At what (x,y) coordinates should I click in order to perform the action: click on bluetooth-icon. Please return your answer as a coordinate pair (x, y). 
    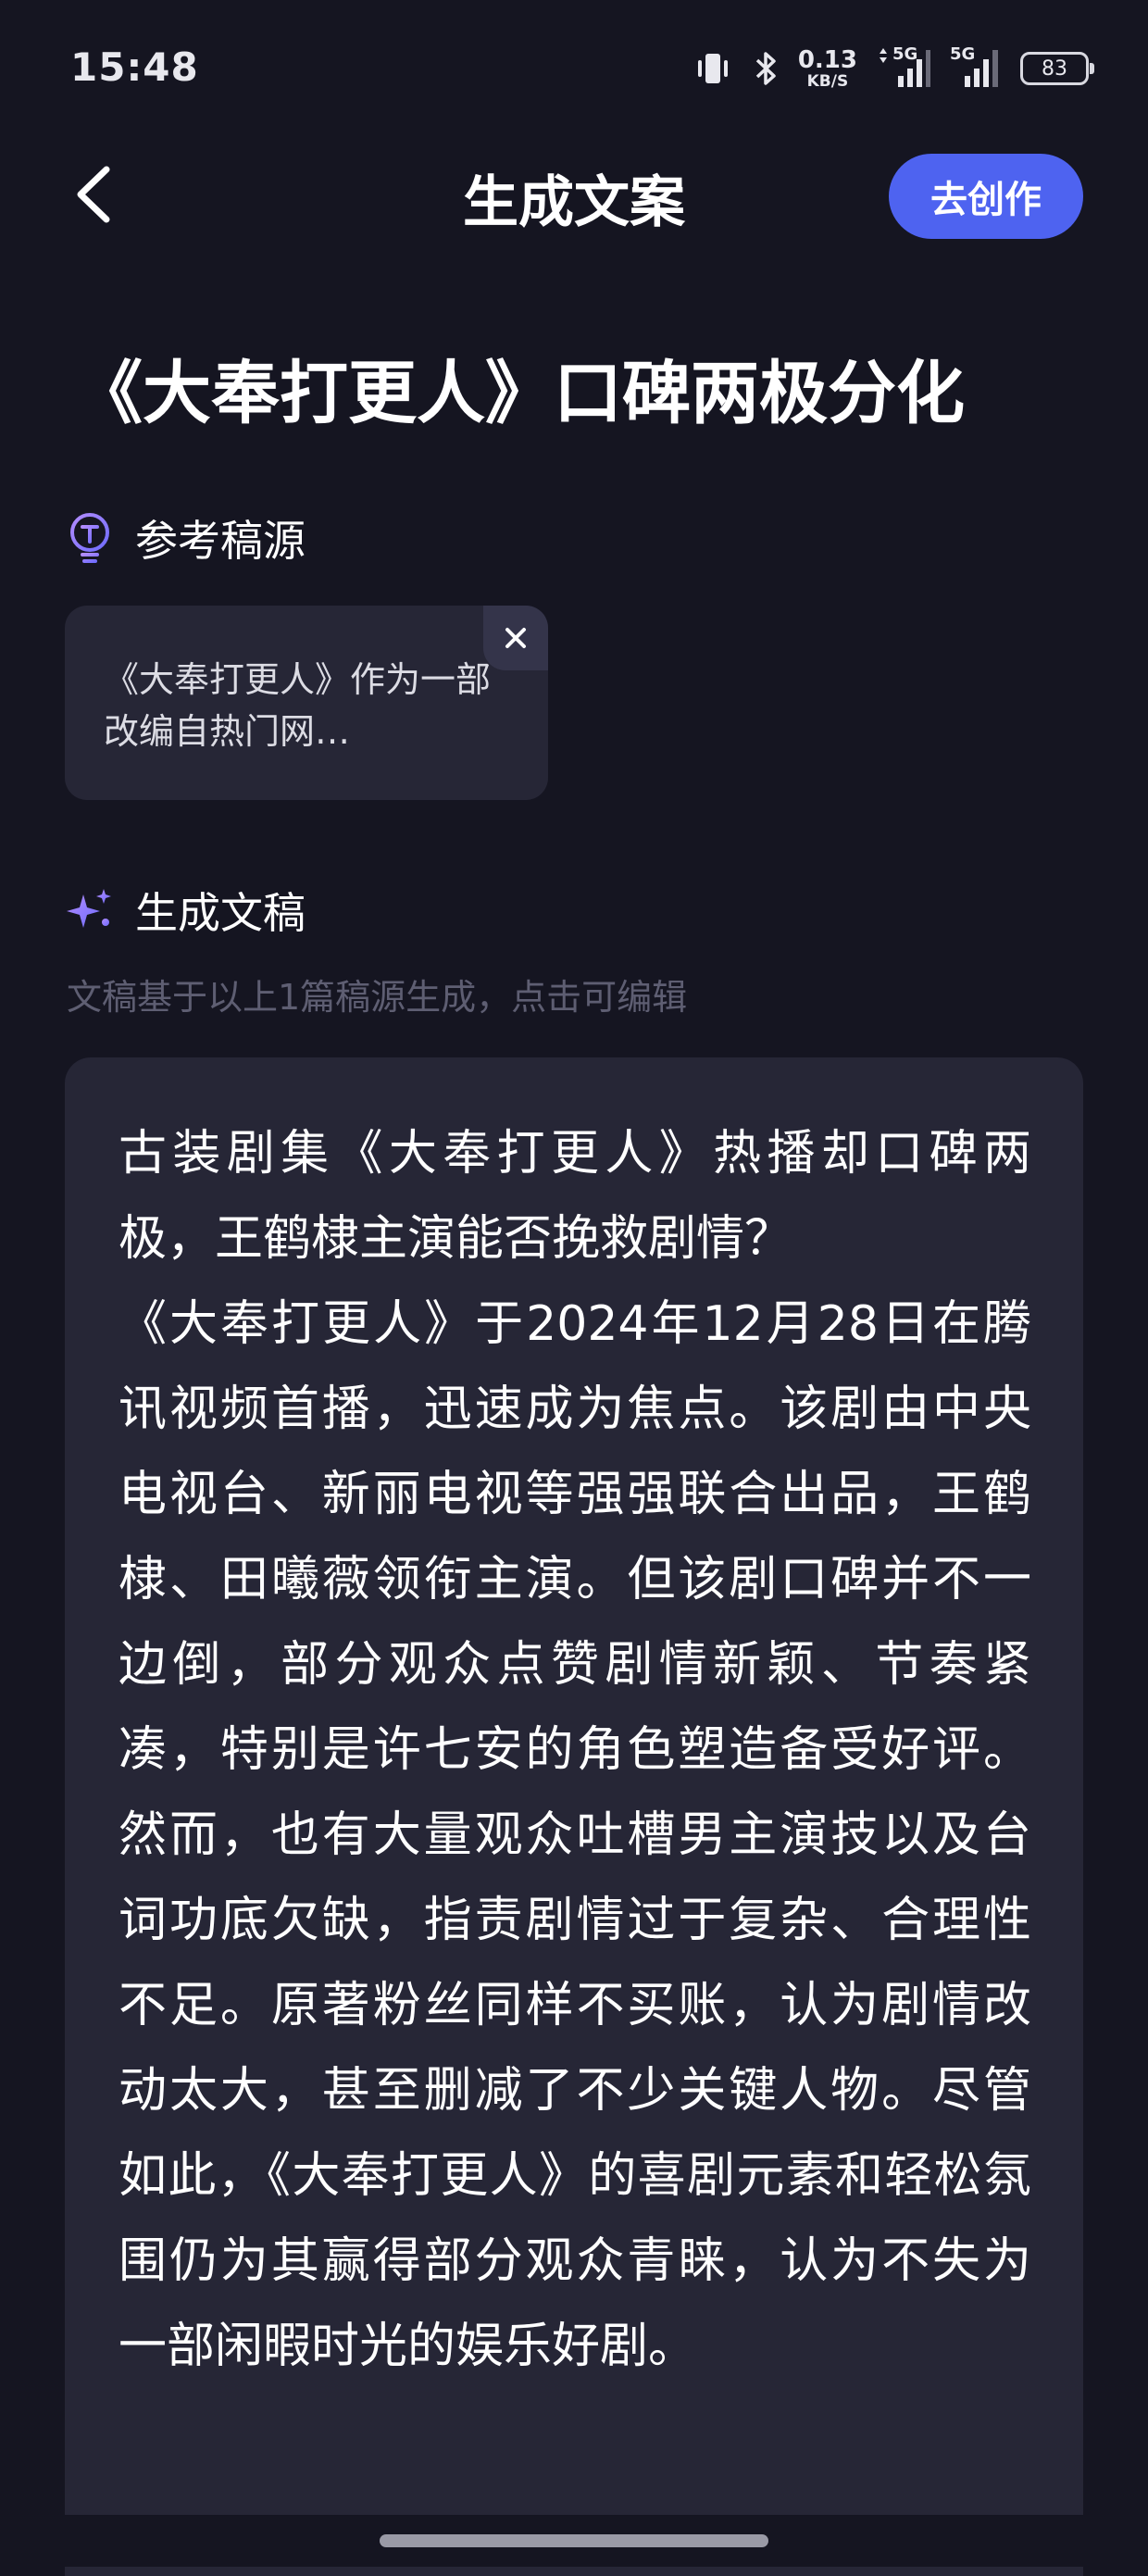
    Looking at the image, I should click on (766, 68).